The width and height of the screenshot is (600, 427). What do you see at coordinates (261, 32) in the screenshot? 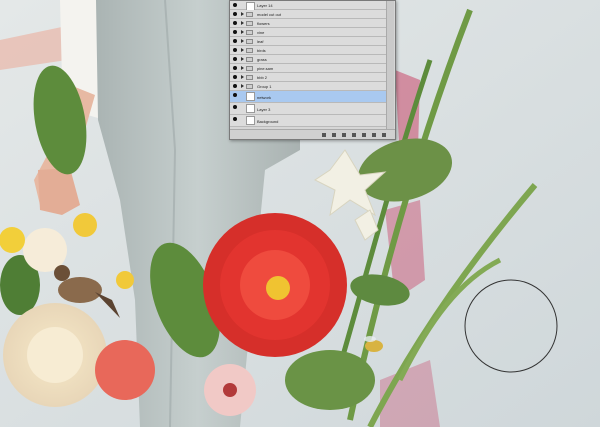
I see `layer-label: vine` at bounding box center [261, 32].